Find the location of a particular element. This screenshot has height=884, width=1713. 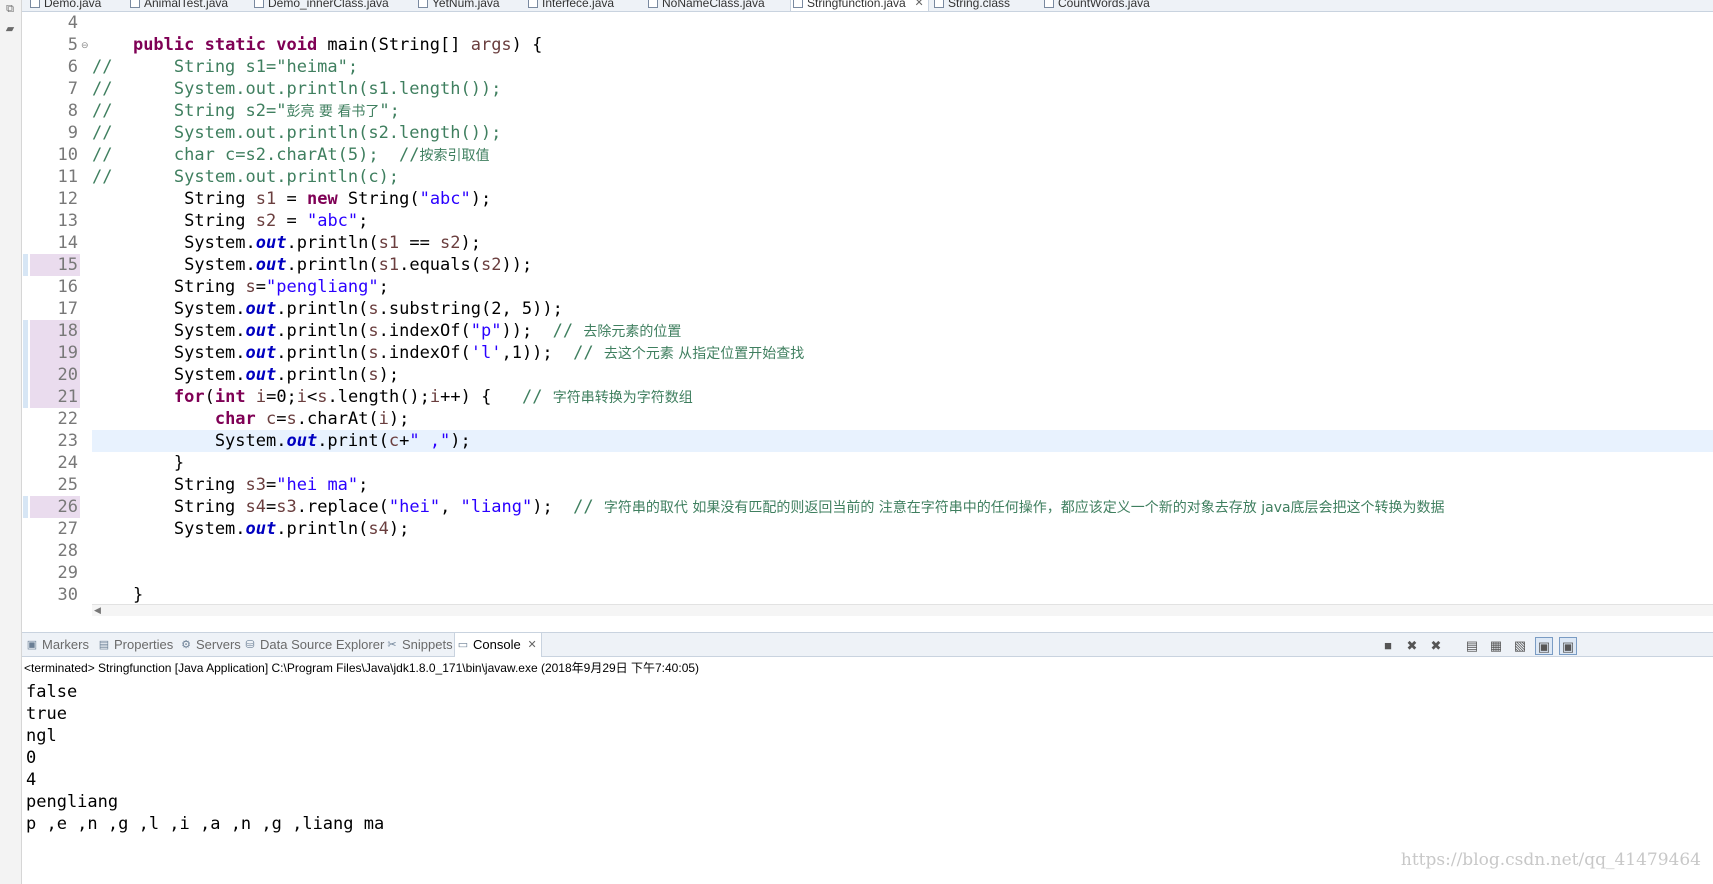

panel-tab-data-source-explorer: ⛁ Data Source Explorer is located at coordinates (313, 645).